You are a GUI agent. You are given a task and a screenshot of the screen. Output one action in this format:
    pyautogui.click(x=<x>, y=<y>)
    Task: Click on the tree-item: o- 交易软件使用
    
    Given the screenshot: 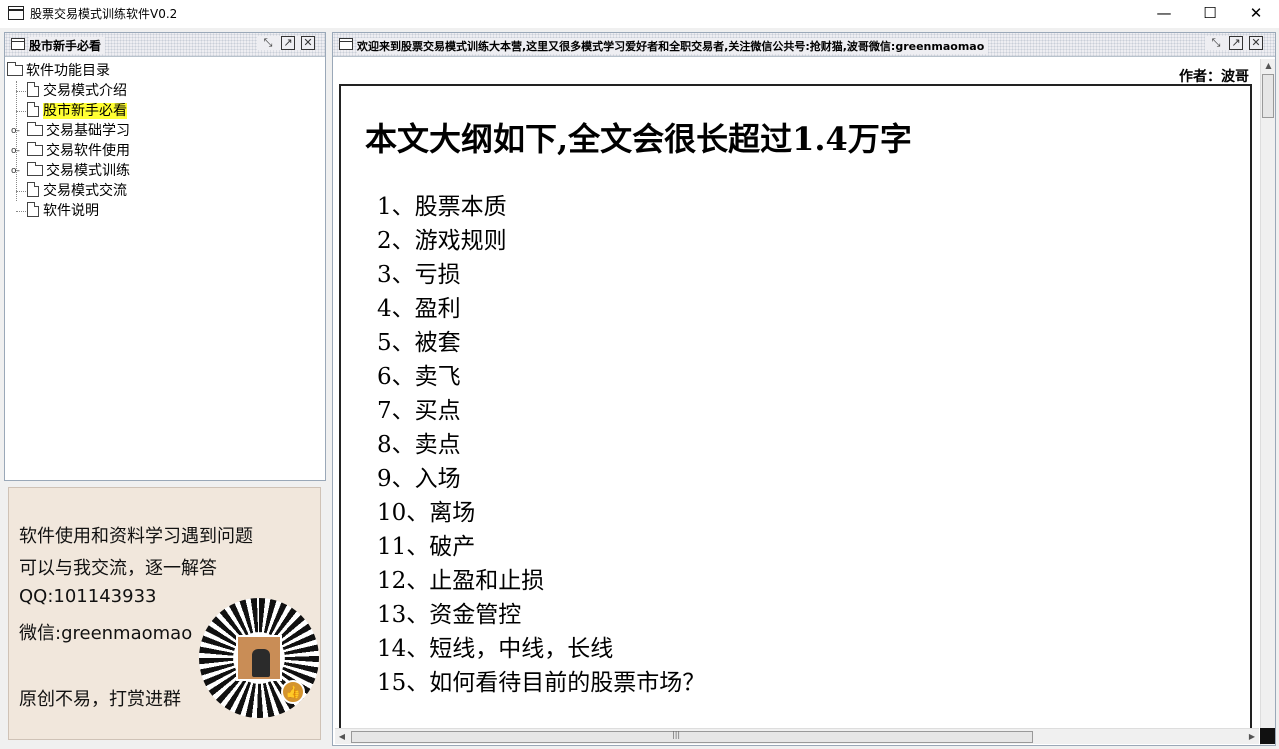 What is the action you would take?
    pyautogui.click(x=165, y=151)
    